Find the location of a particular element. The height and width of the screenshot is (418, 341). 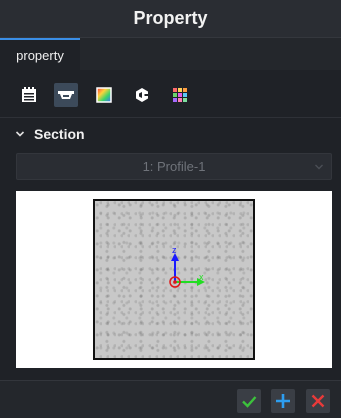

profile-select-value: 1: Profile-1 is located at coordinates (174, 166).